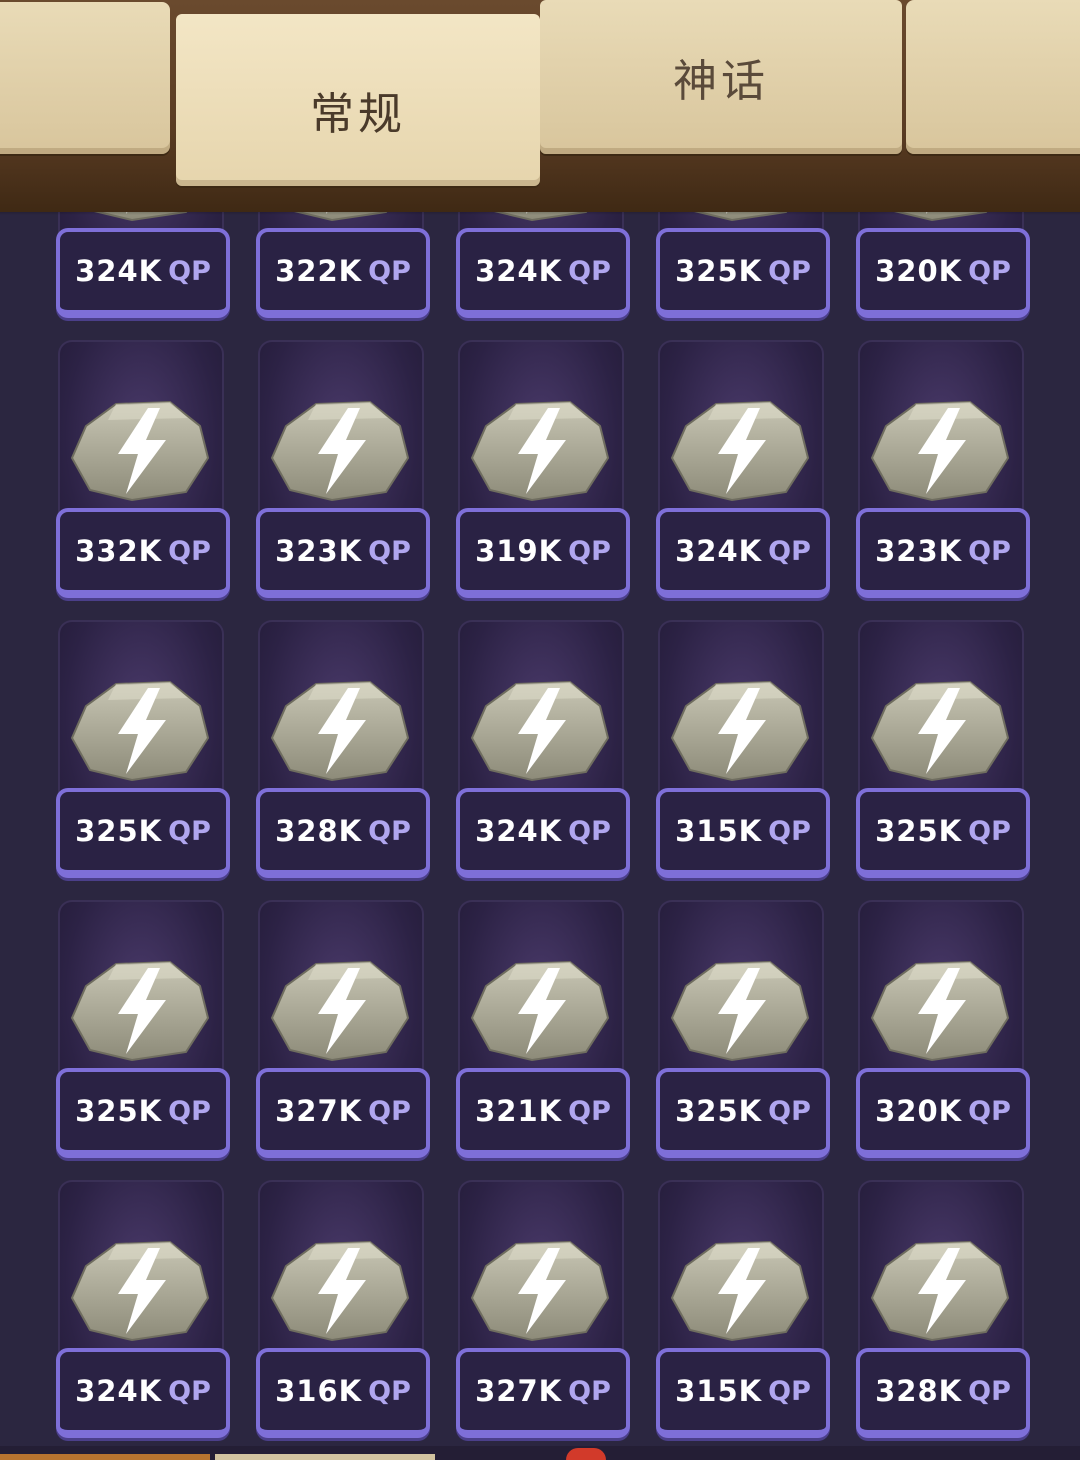 This screenshot has height=1460, width=1080. I want to click on price-tag: 322K QP, so click(343, 273).